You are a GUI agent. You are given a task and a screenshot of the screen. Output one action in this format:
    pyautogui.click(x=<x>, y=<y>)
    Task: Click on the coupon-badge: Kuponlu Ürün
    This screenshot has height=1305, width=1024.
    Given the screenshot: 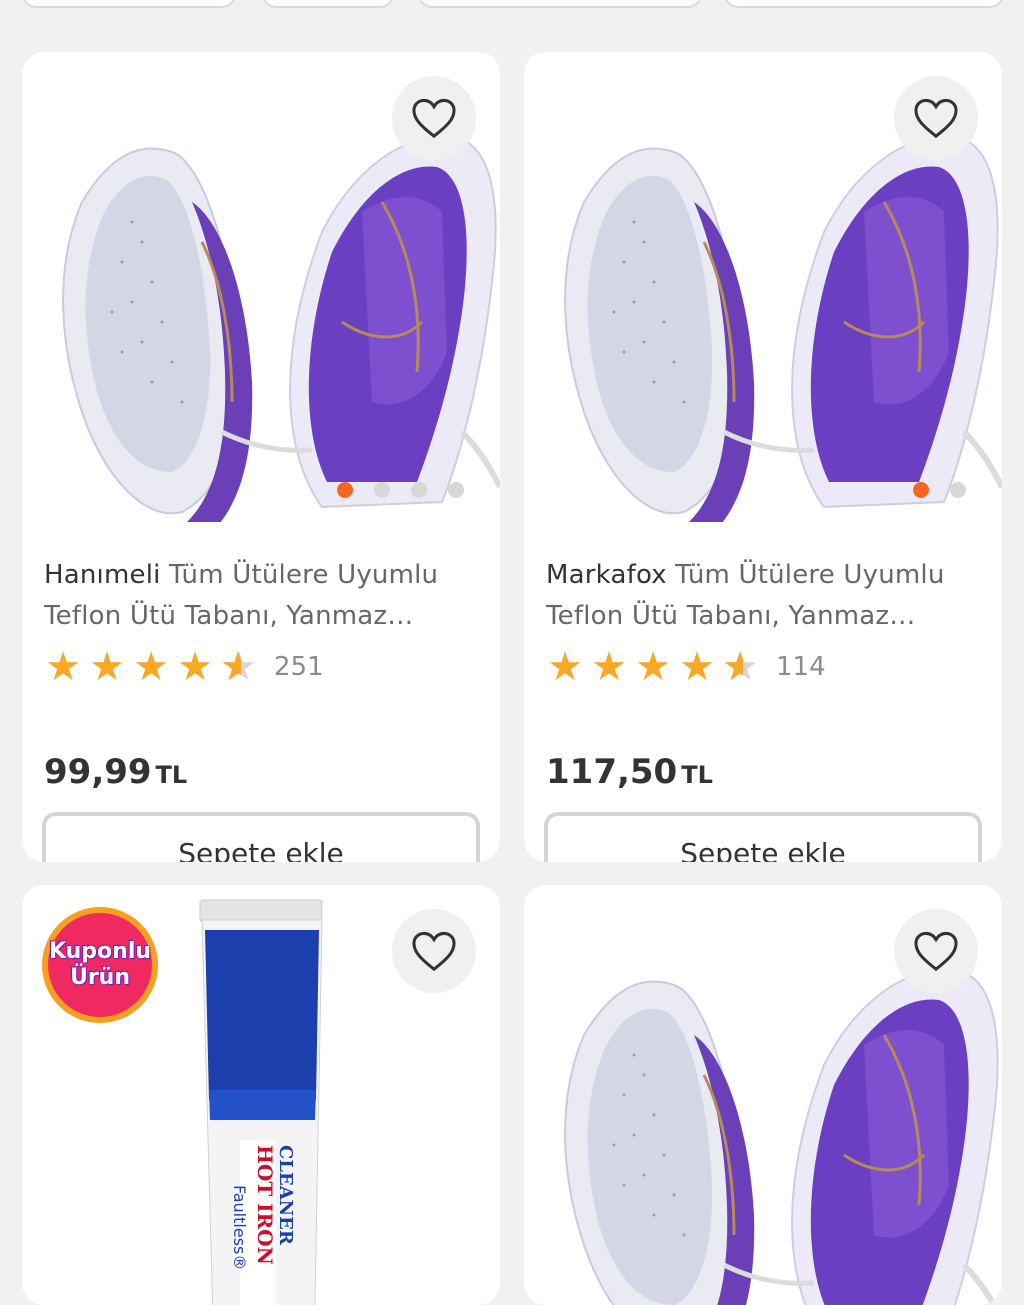 What is the action you would take?
    pyautogui.click(x=100, y=965)
    